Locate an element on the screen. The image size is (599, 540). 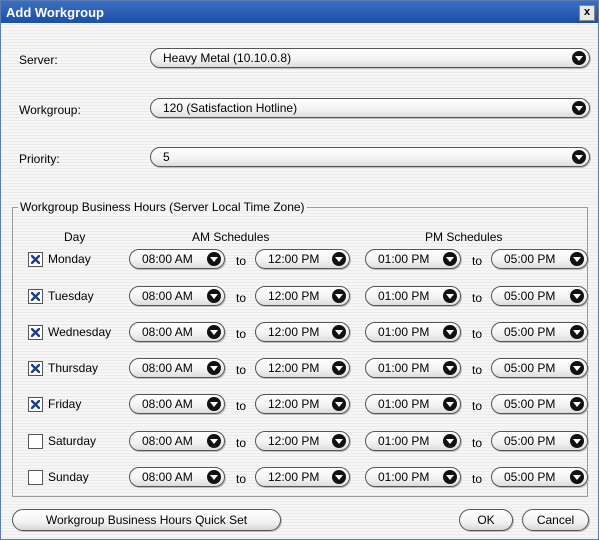
day-label: Thursday is located at coordinates (73, 368).